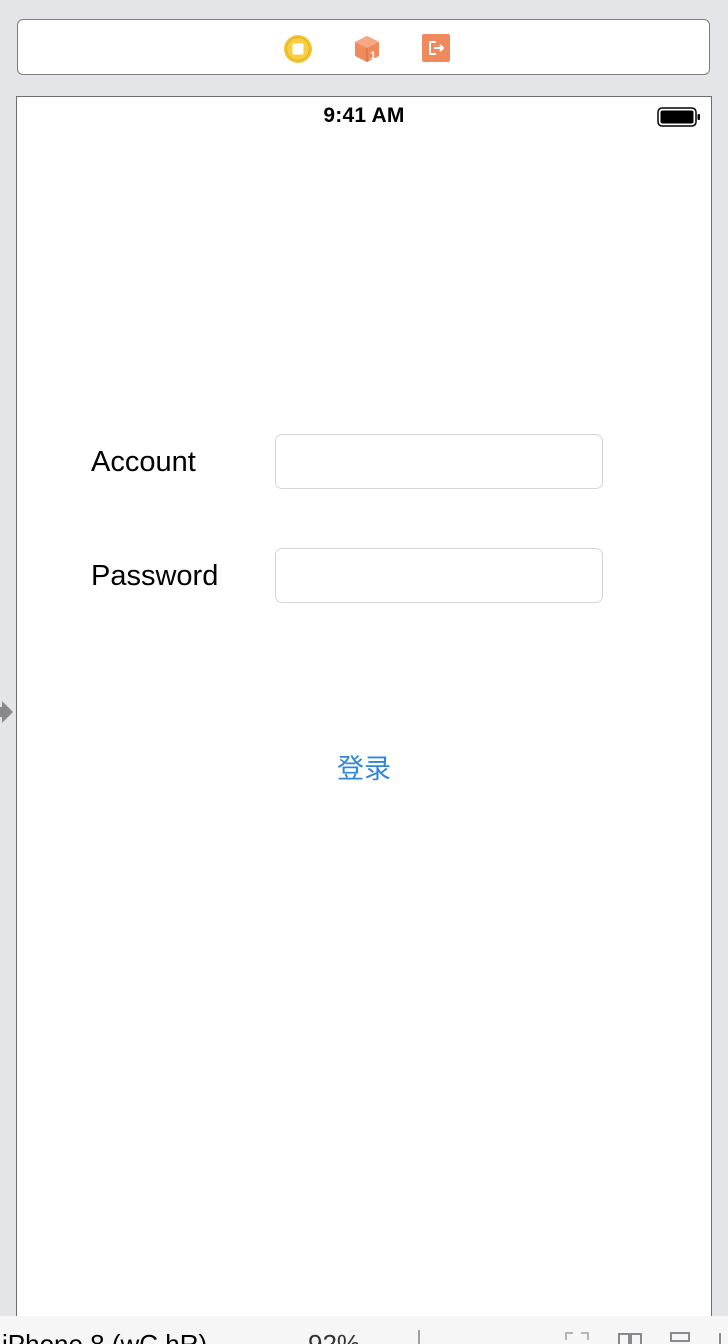 Image resolution: width=728 pixels, height=1344 pixels. What do you see at coordinates (679, 117) in the screenshot?
I see `battery-full-icon` at bounding box center [679, 117].